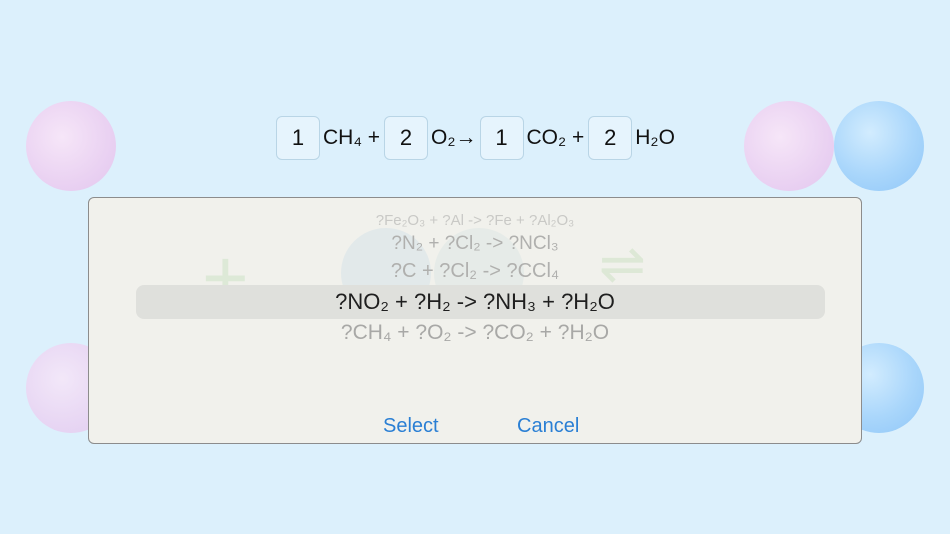  Describe the element at coordinates (475, 333) in the screenshot. I see `picker-option: ?CH₄ + ?O₂ -> ?CO₂ + ?H₂O` at that location.